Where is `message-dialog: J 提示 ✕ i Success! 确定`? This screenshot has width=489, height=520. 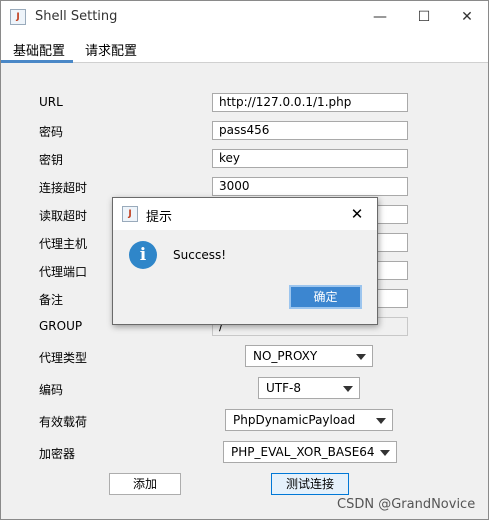 message-dialog: J 提示 ✕ i Success! 确定 is located at coordinates (245, 261).